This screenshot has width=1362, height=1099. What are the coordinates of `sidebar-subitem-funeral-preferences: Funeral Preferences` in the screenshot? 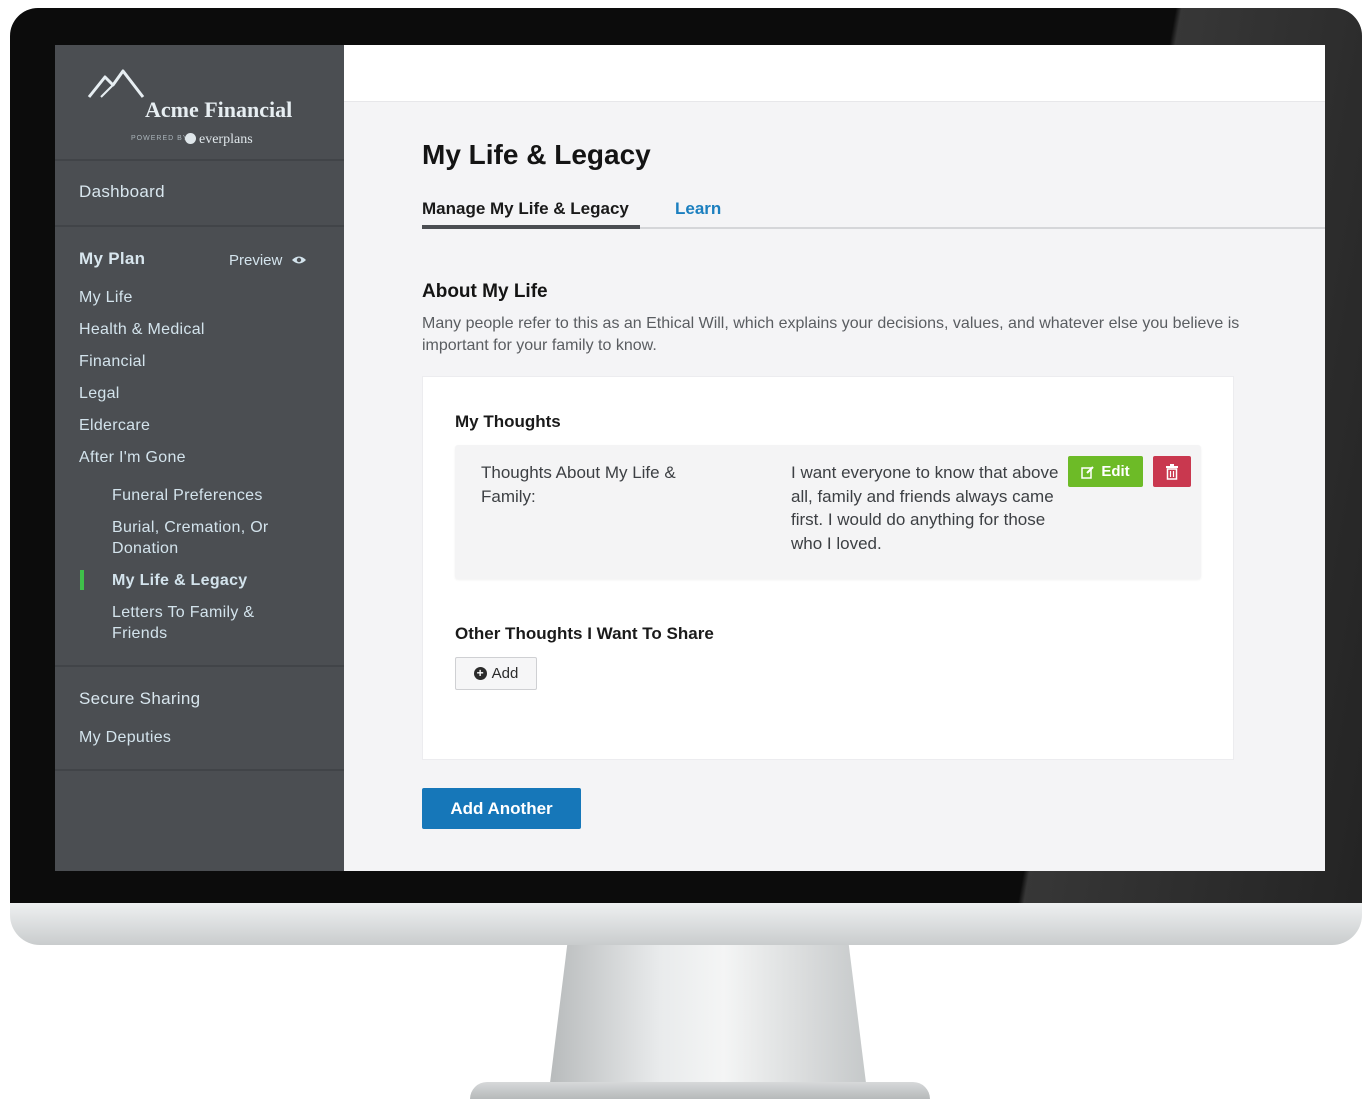 It's located at (212, 495).